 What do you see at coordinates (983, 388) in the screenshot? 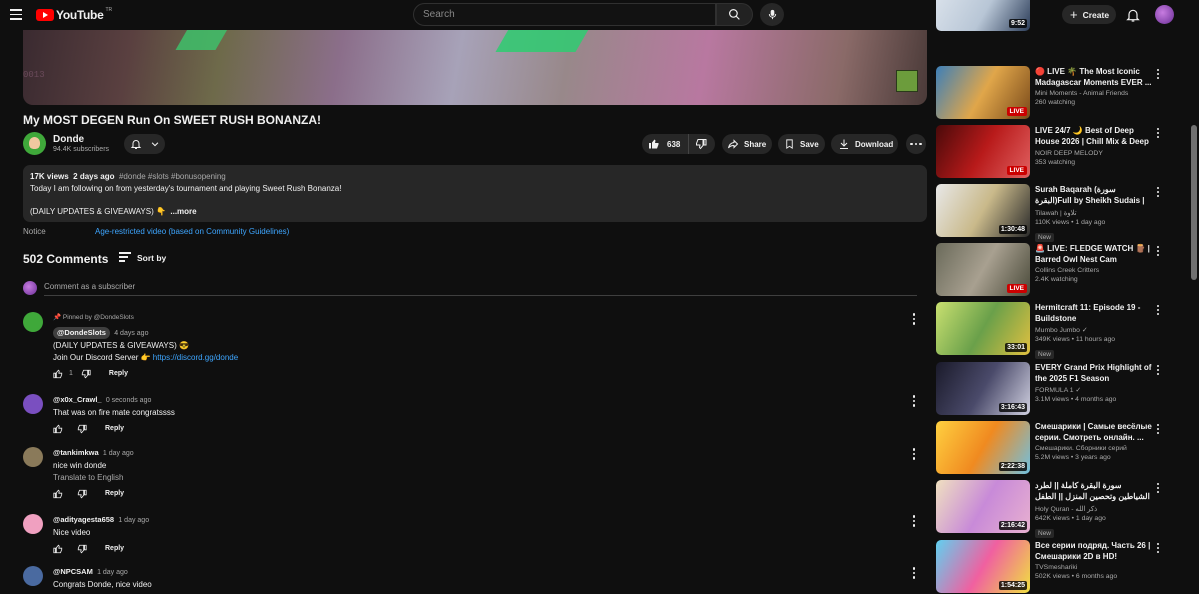
I see `video-thumbnail: 3:16:43` at bounding box center [983, 388].